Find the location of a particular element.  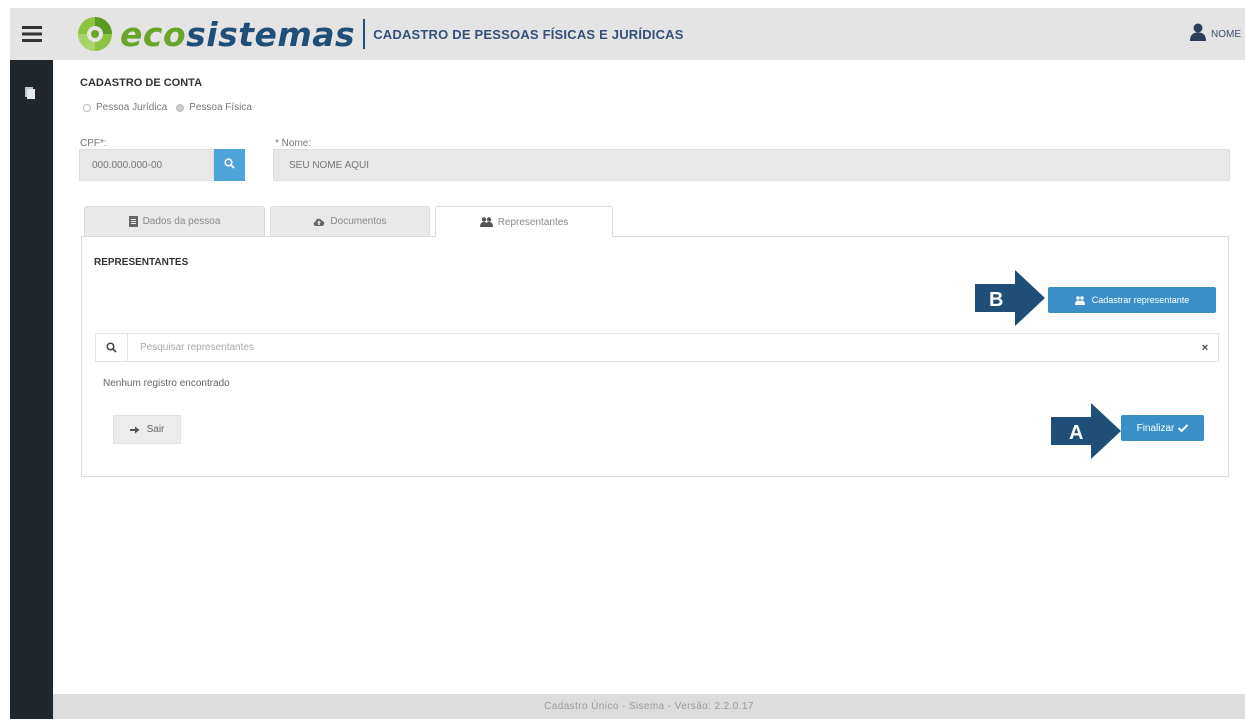

tab-label: Dados da pessoa is located at coordinates (181, 221).